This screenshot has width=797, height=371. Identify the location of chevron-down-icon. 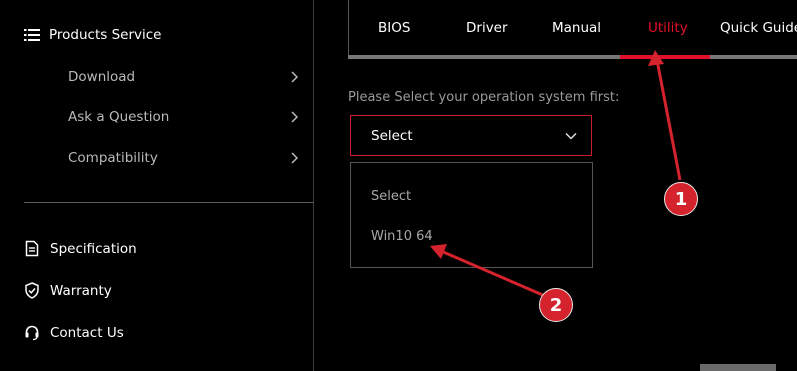
(571, 136).